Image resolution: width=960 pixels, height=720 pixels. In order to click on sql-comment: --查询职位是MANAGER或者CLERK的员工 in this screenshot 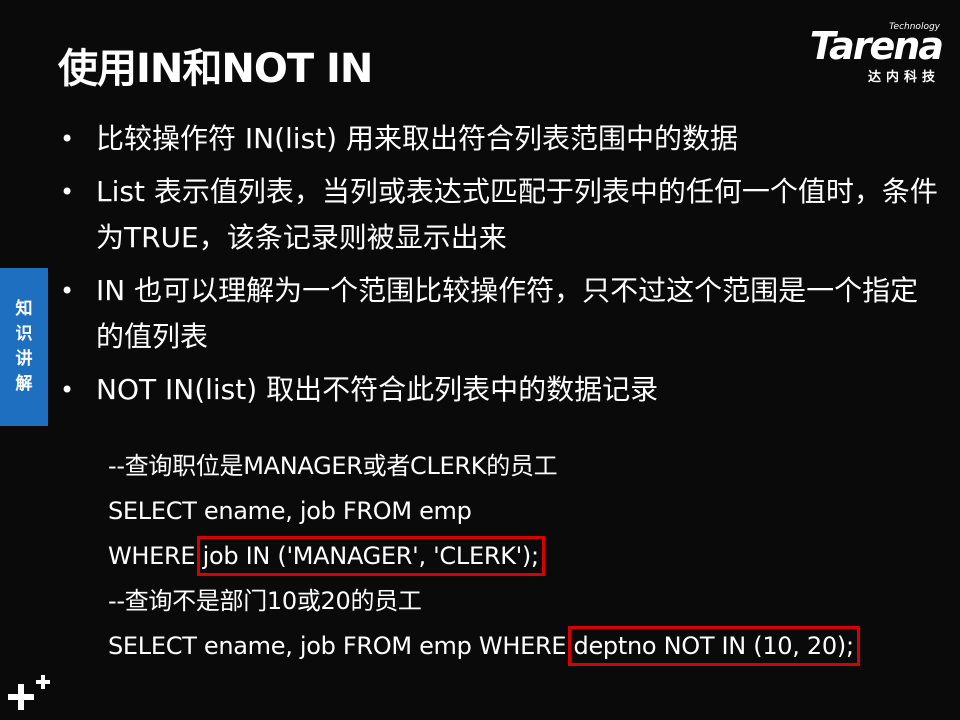, I will do `click(333, 466)`.